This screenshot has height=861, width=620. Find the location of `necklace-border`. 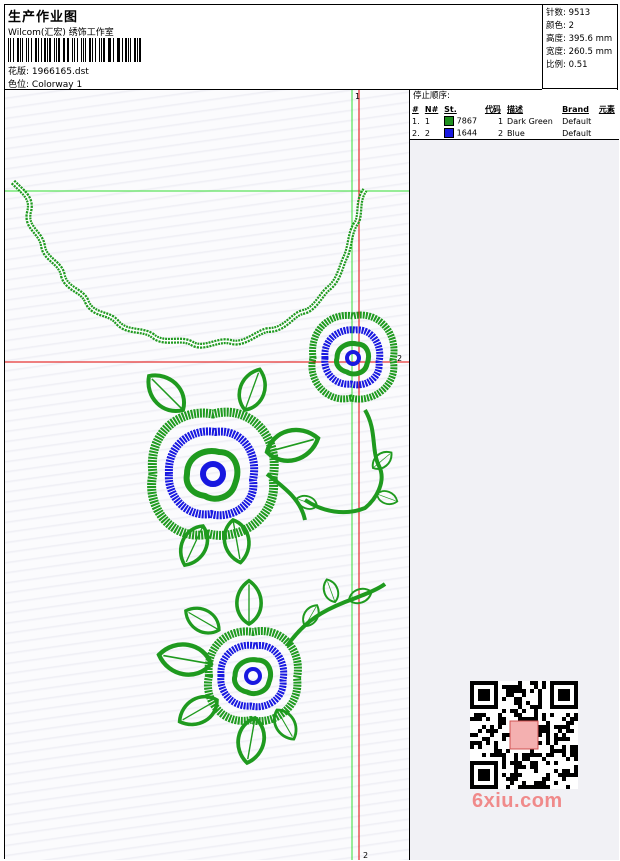

necklace-border is located at coordinates (189, 264).